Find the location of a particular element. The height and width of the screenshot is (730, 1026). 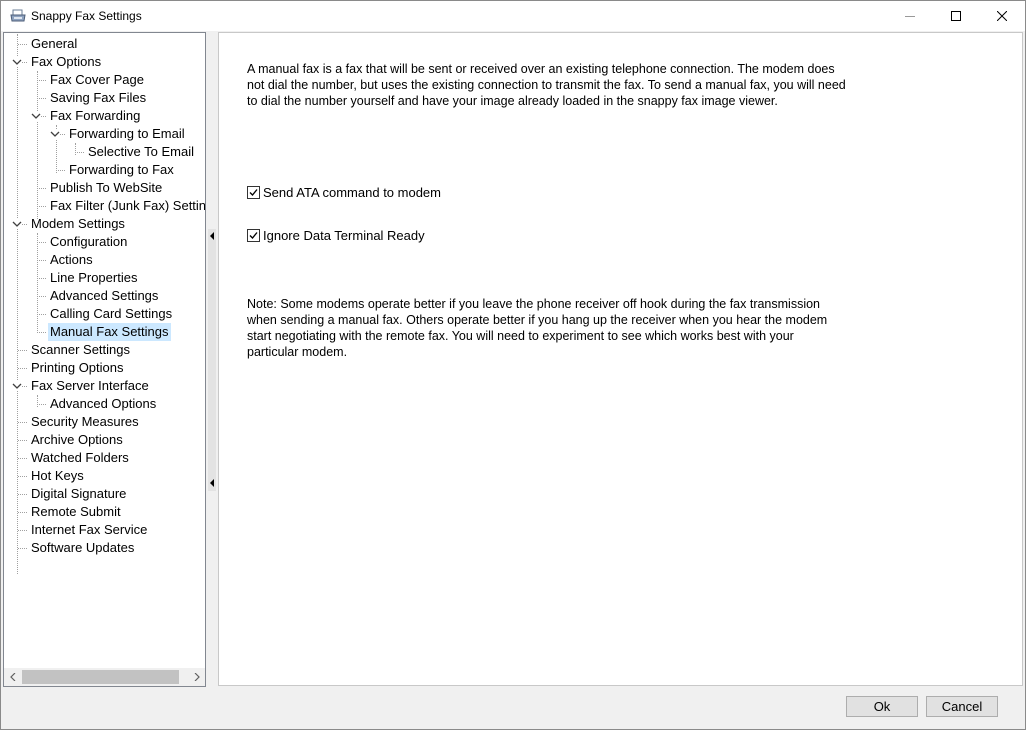

tree-item: Forwarding to Email is located at coordinates (127, 134).